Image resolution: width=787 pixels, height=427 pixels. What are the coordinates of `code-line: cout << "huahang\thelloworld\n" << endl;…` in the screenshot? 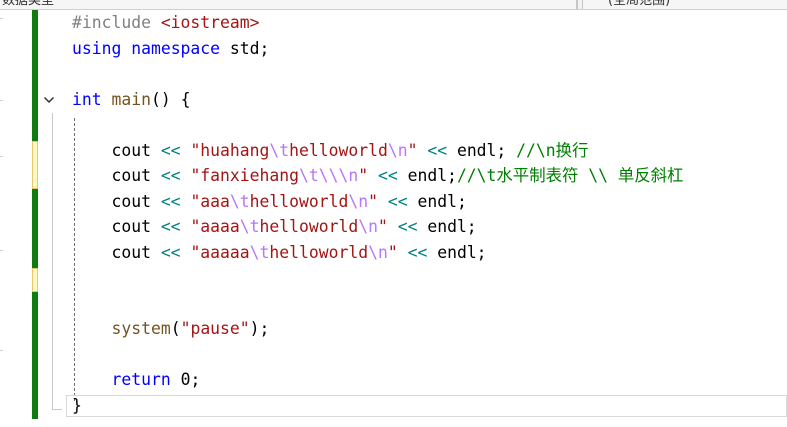 It's located at (330, 151).